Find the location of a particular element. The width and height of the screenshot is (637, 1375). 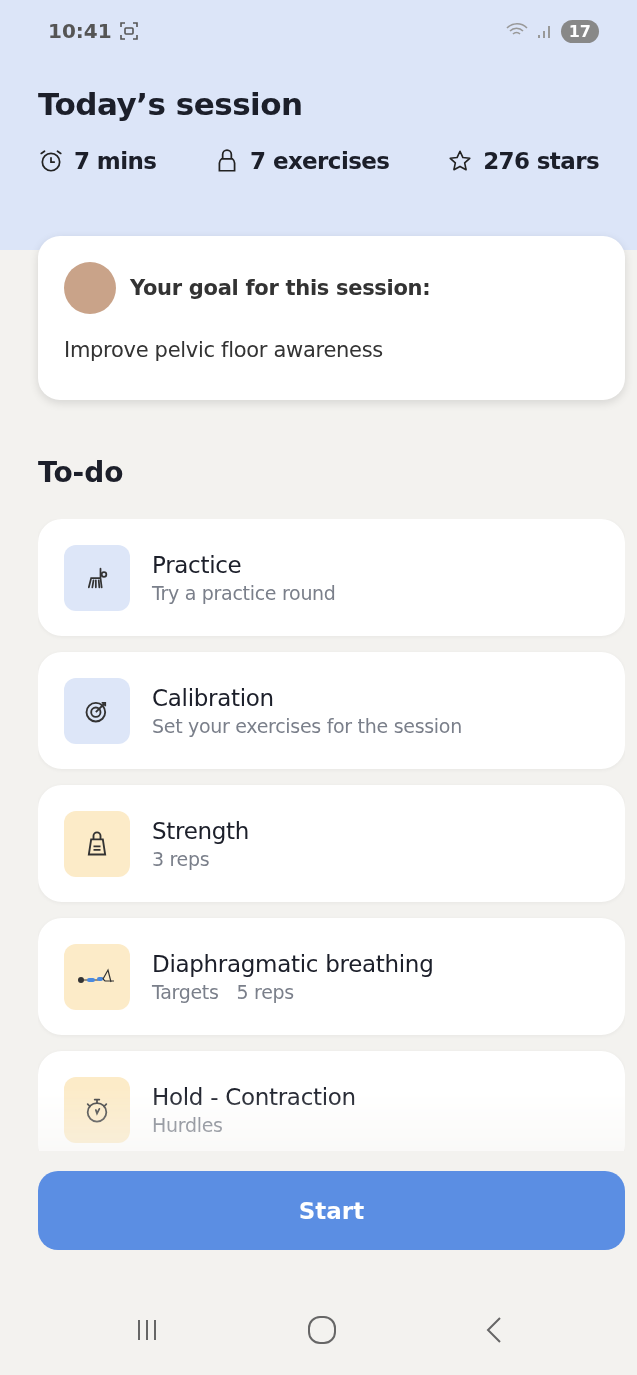

exercise-detail: Try a practice round is located at coordinates (244, 592).